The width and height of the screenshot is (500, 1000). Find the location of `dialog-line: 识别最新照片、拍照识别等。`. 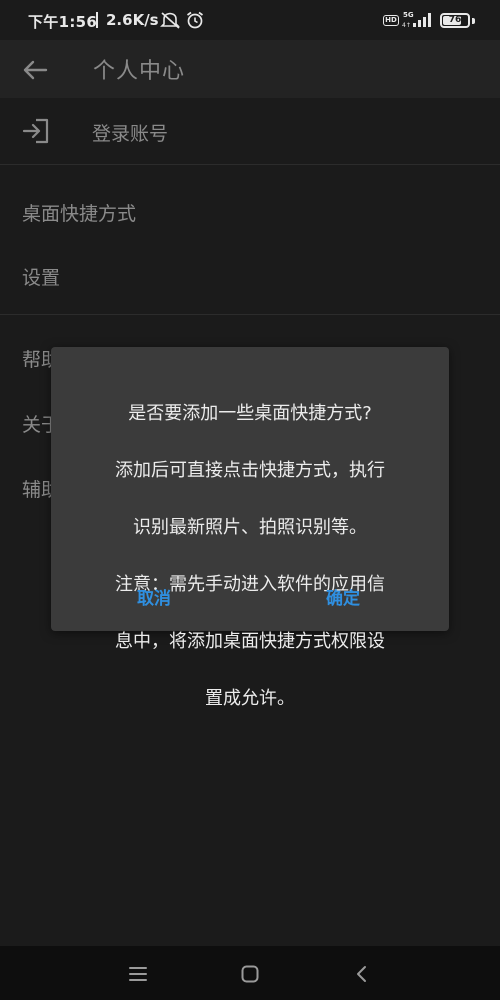

dialog-line: 识别最新照片、拍照识别等。 is located at coordinates (250, 527).